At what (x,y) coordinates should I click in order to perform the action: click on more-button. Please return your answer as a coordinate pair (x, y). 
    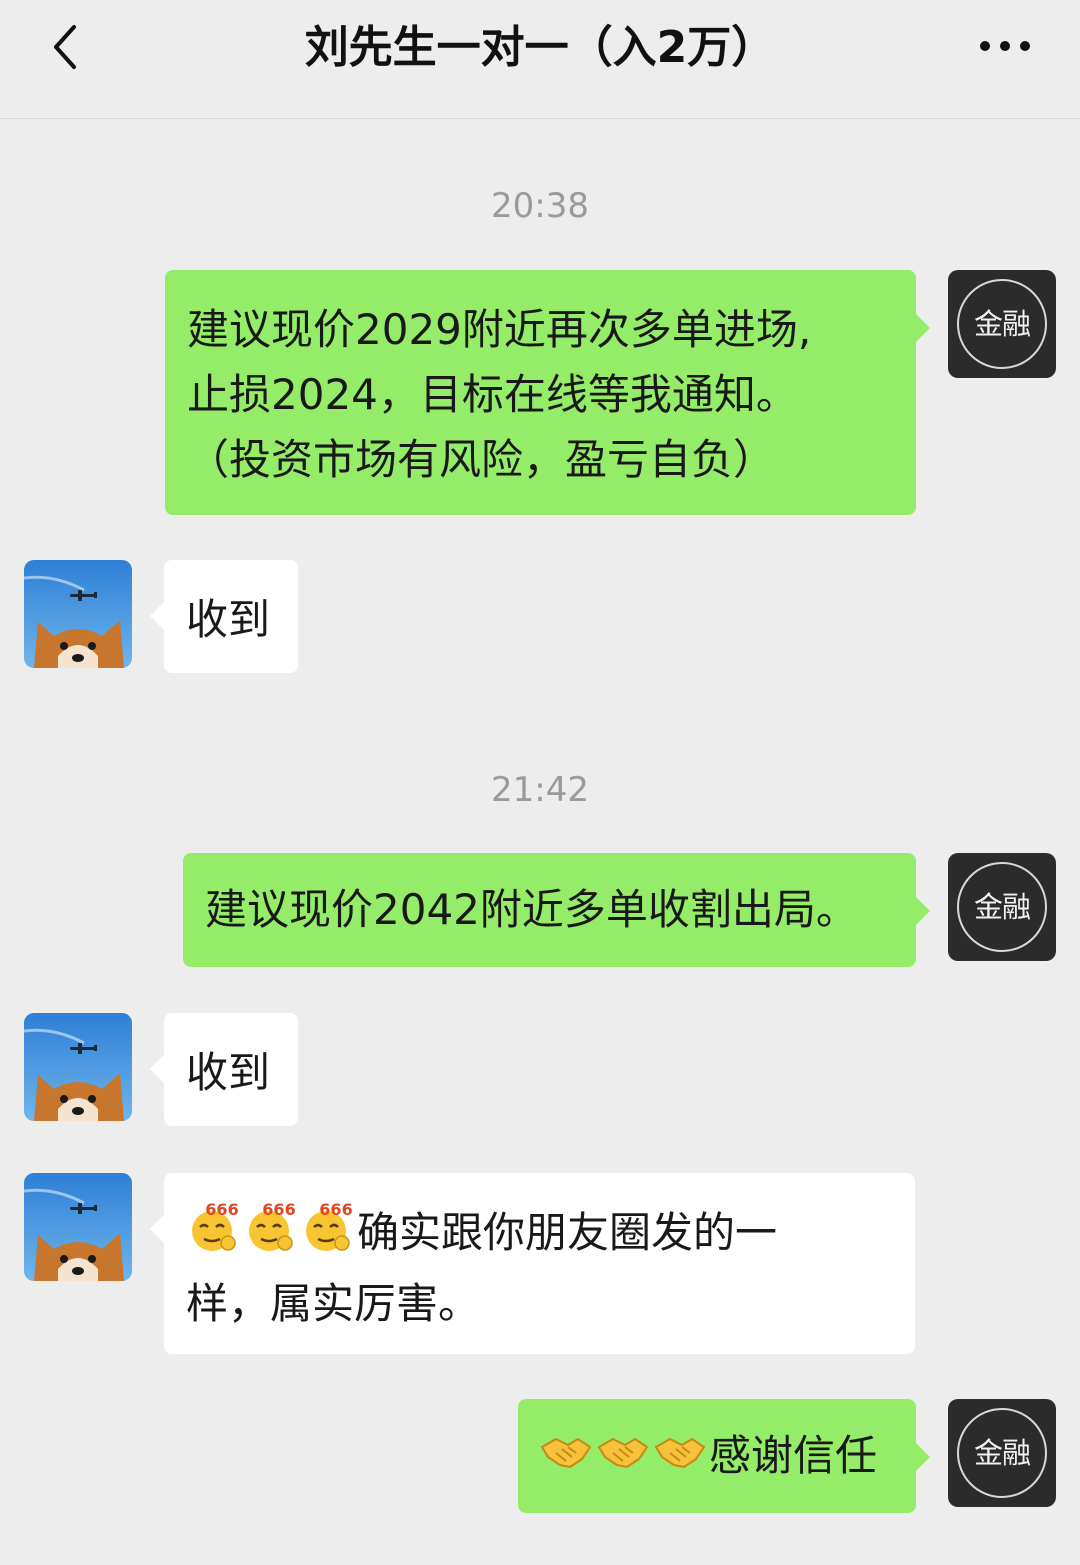
    Looking at the image, I should click on (1005, 48).